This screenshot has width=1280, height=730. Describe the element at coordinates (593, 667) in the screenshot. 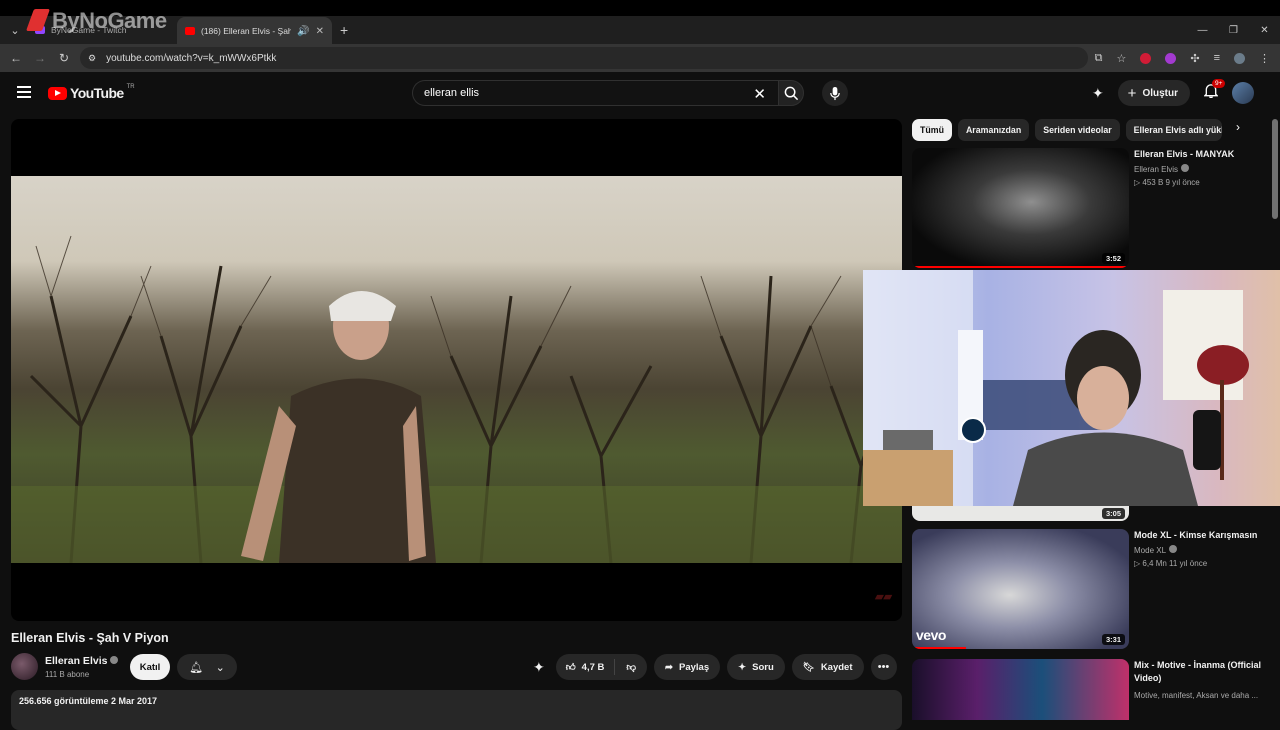

I see `like-count: 4,7 B` at that location.